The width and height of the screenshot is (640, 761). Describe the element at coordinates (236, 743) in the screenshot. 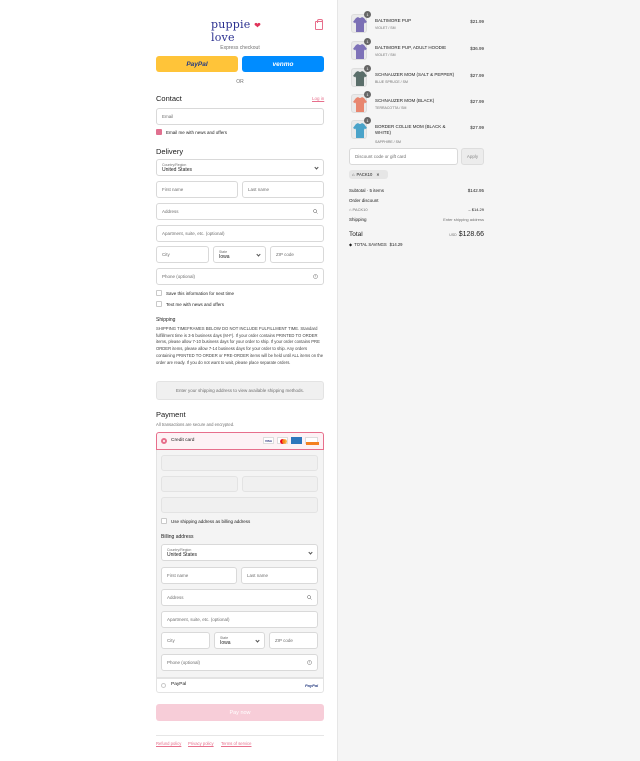

I see `terms-of-service-link: Terms of service` at that location.